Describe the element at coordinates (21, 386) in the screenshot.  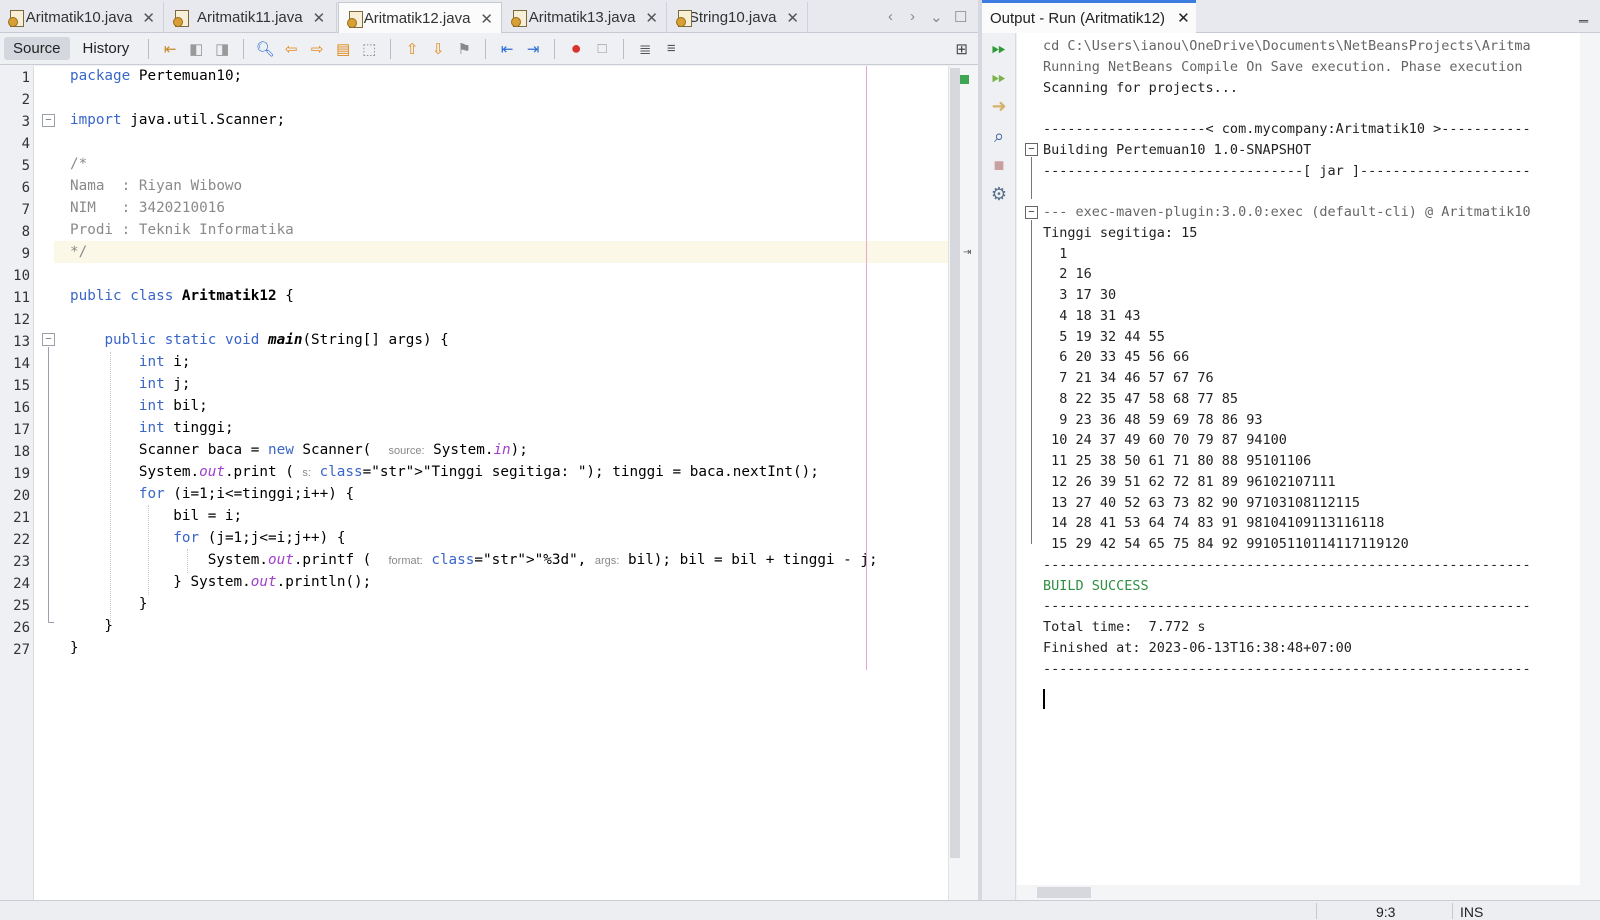
I see `line-number: 15` at that location.